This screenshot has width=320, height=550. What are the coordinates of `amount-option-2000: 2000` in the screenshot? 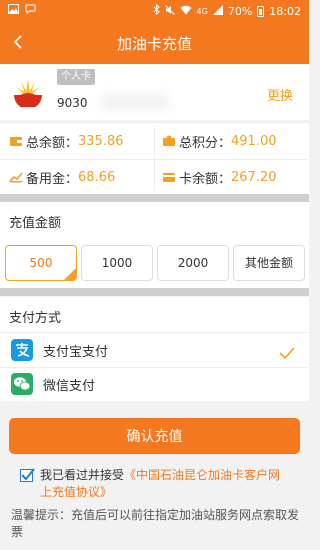 It's located at (193, 263).